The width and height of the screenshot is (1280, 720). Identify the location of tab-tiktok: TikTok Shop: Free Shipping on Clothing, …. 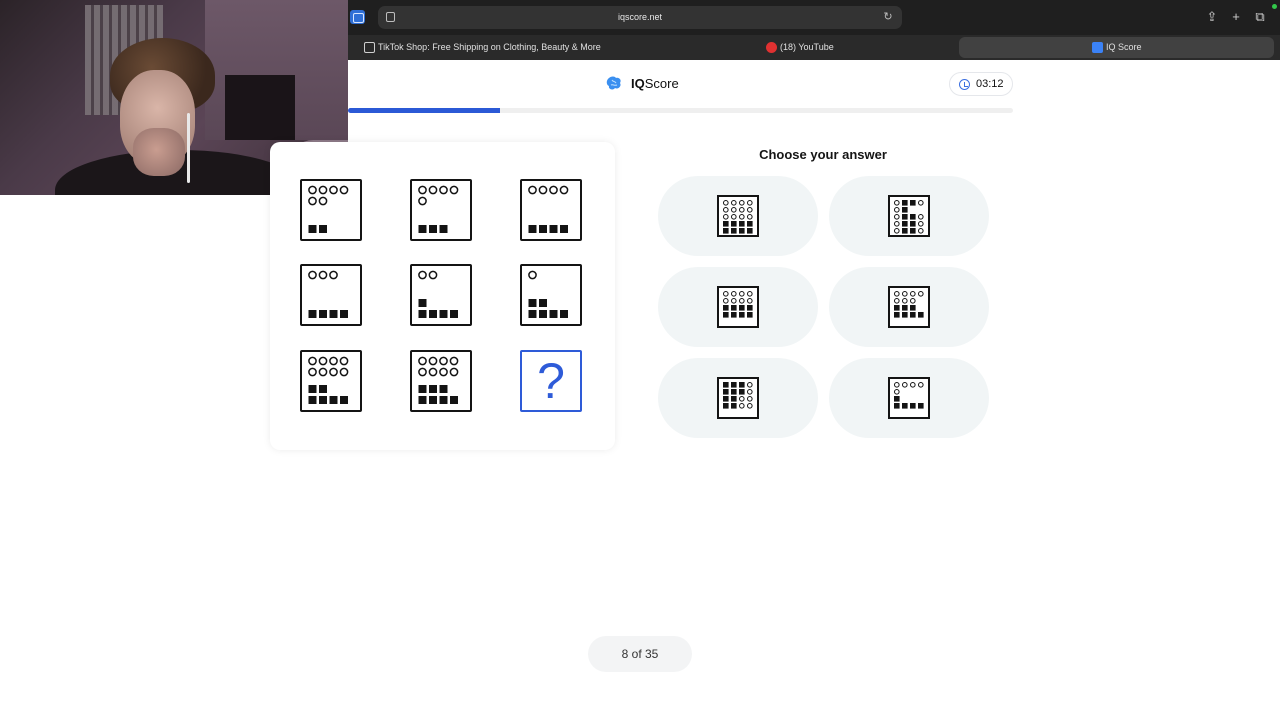
(548, 47).